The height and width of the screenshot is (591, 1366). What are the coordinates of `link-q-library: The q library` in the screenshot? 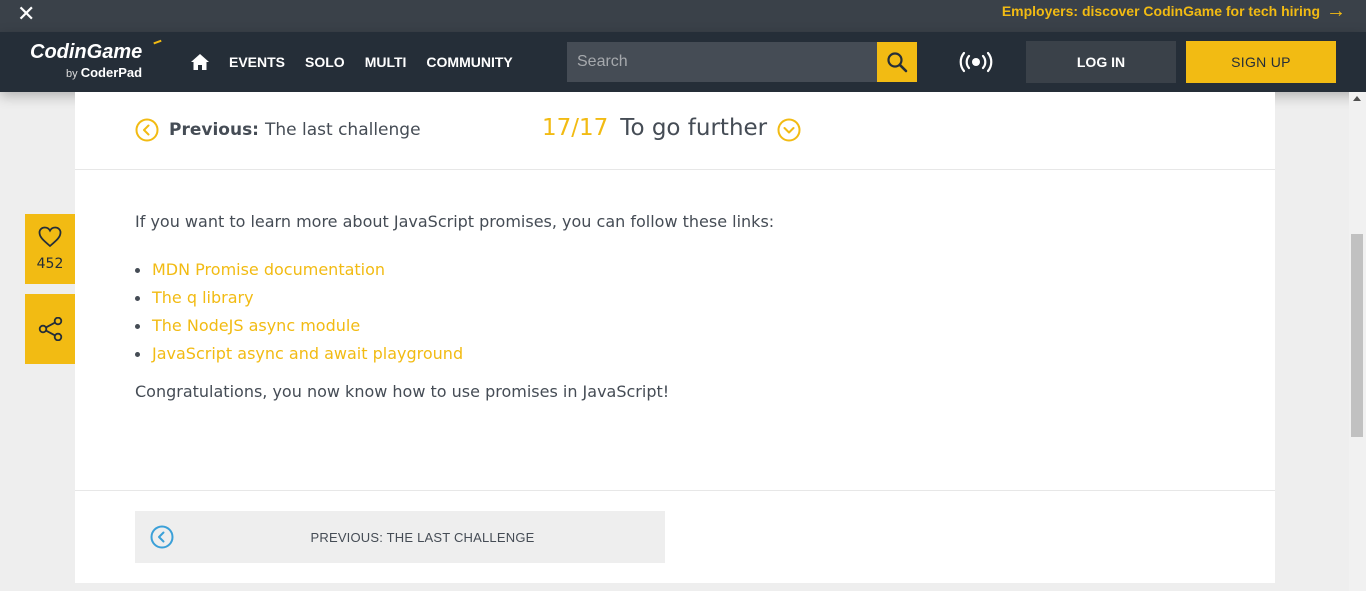 It's located at (203, 297).